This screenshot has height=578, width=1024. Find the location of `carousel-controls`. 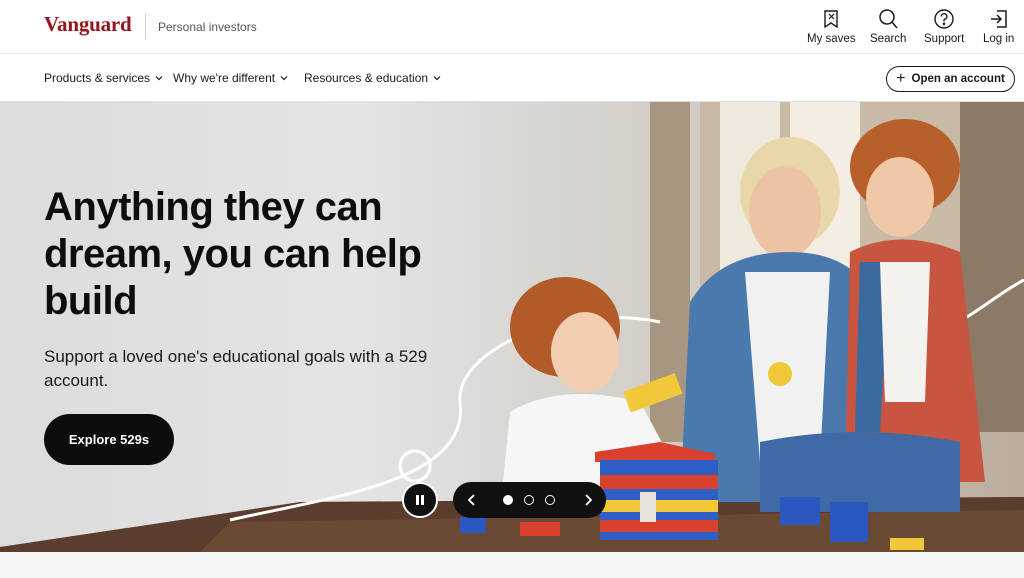

carousel-controls is located at coordinates (529, 500).